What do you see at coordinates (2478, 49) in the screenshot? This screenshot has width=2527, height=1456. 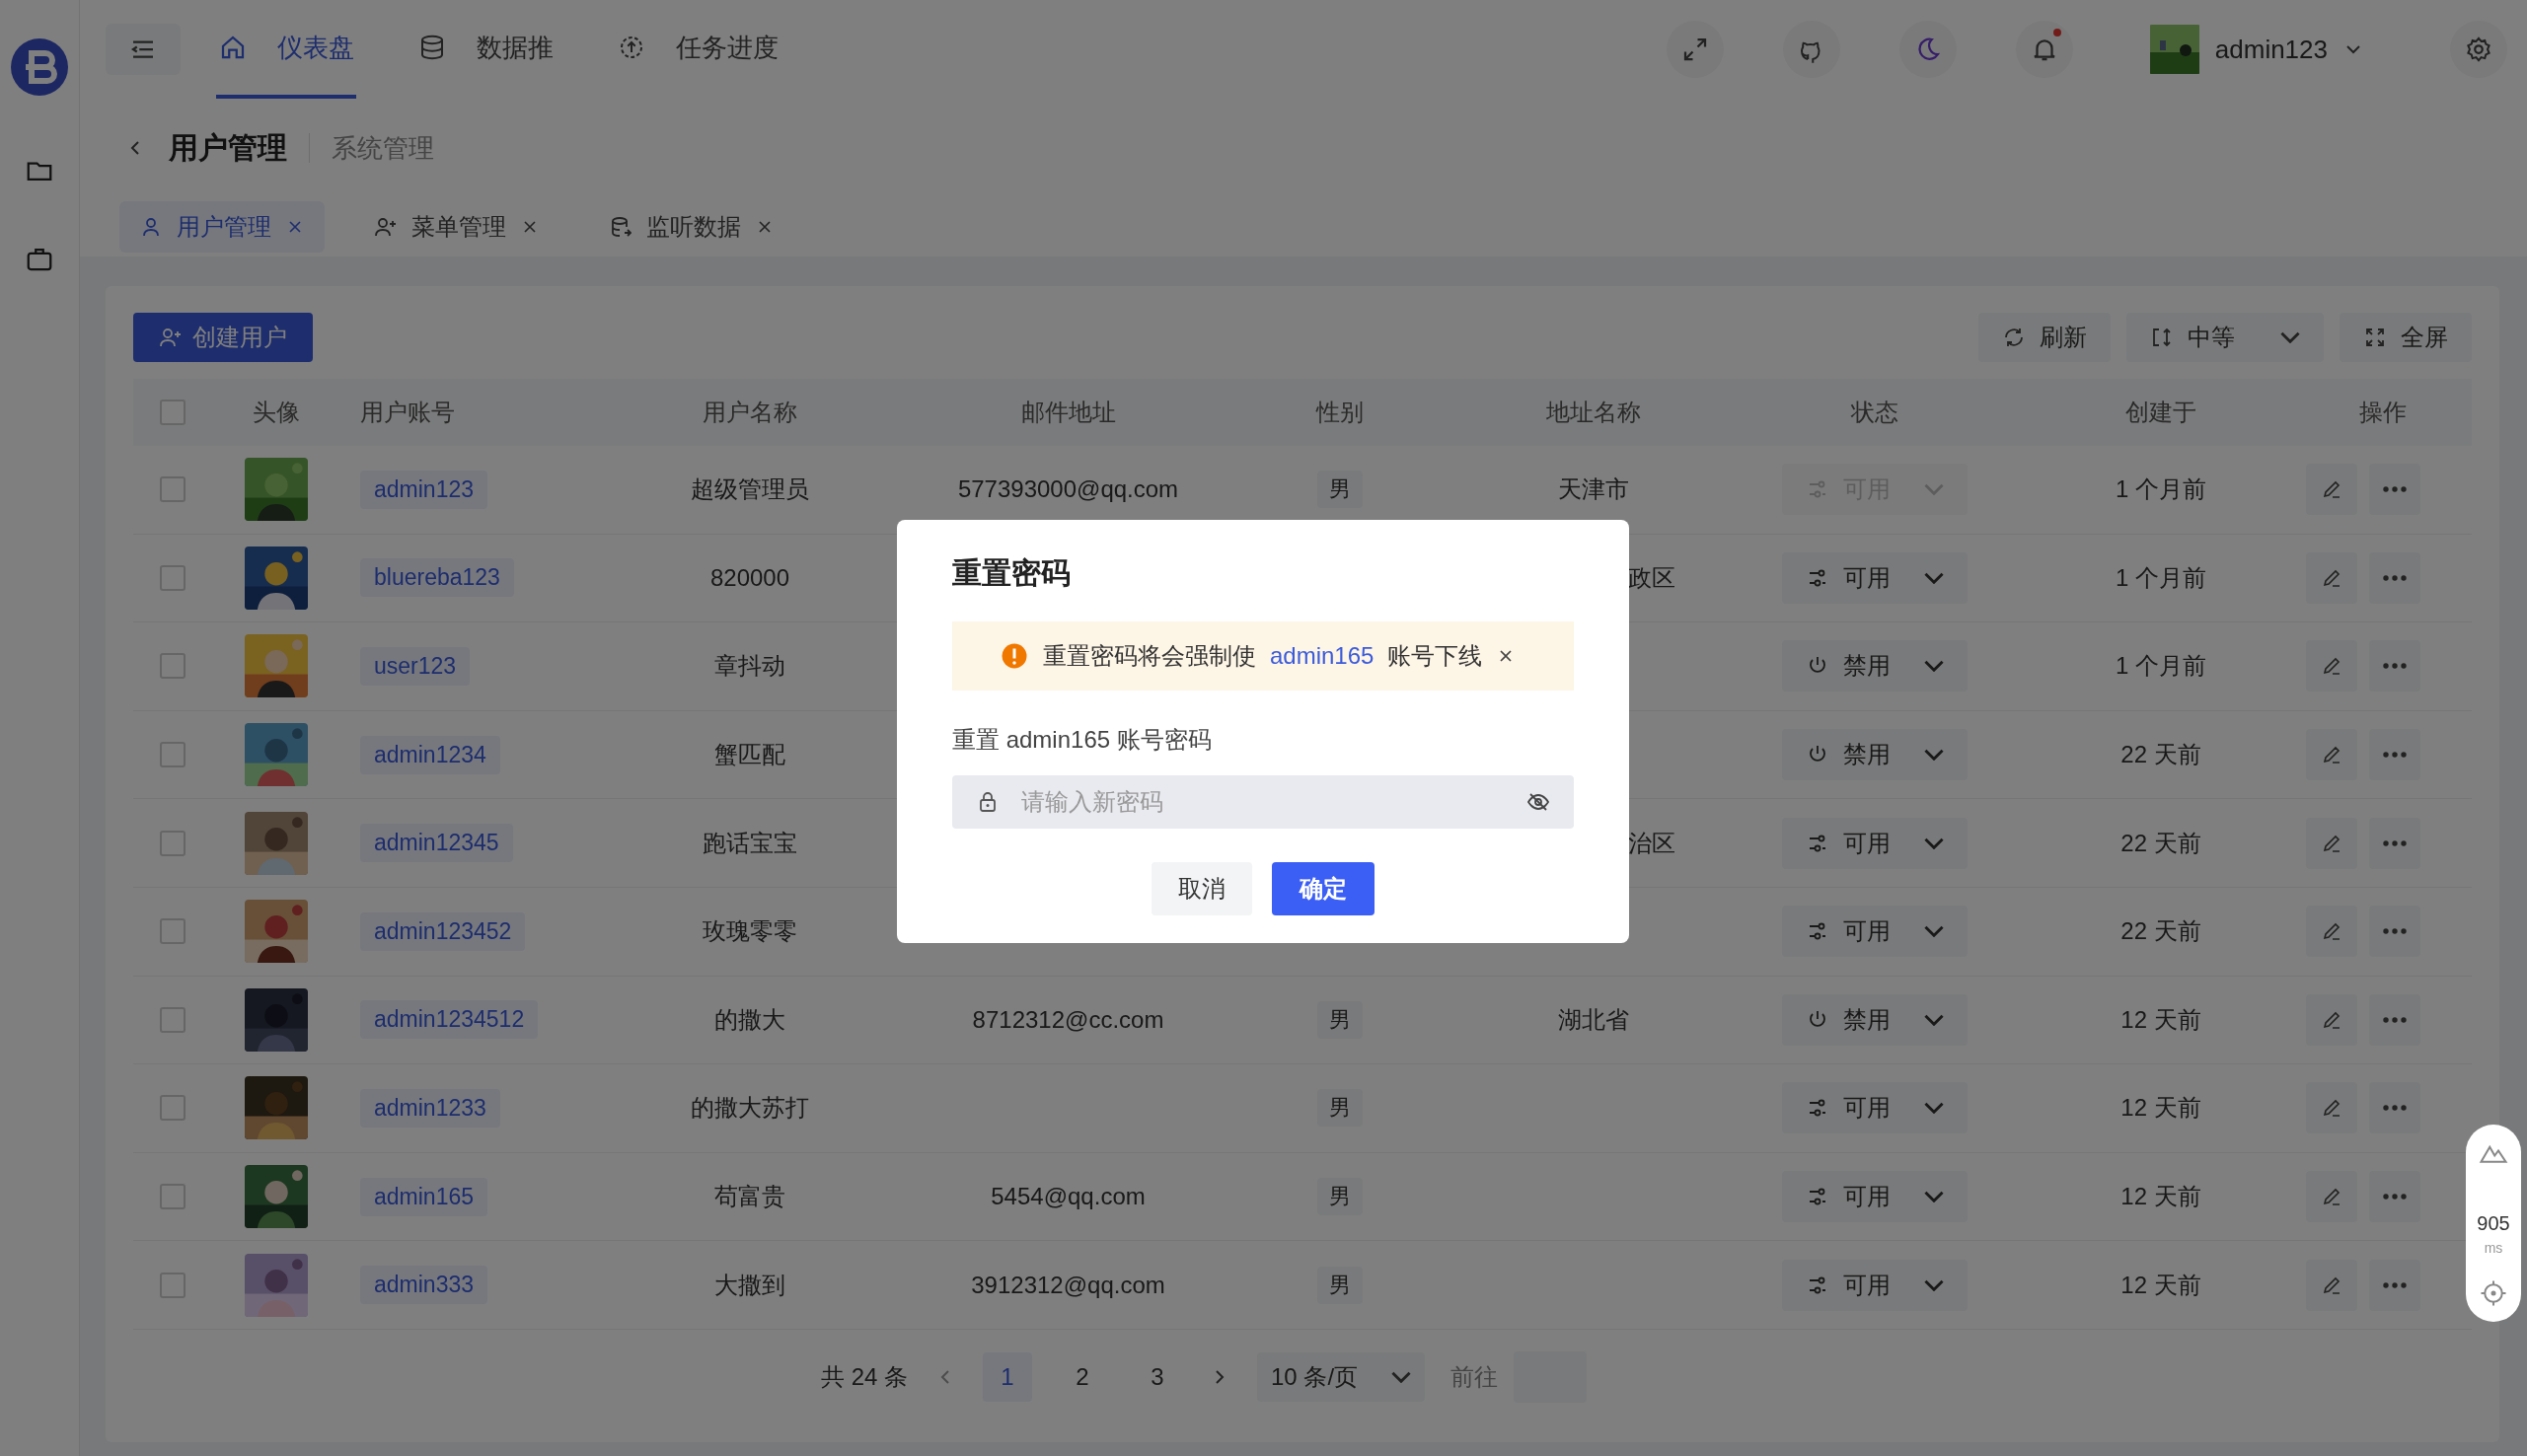 I see `settings-icon` at bounding box center [2478, 49].